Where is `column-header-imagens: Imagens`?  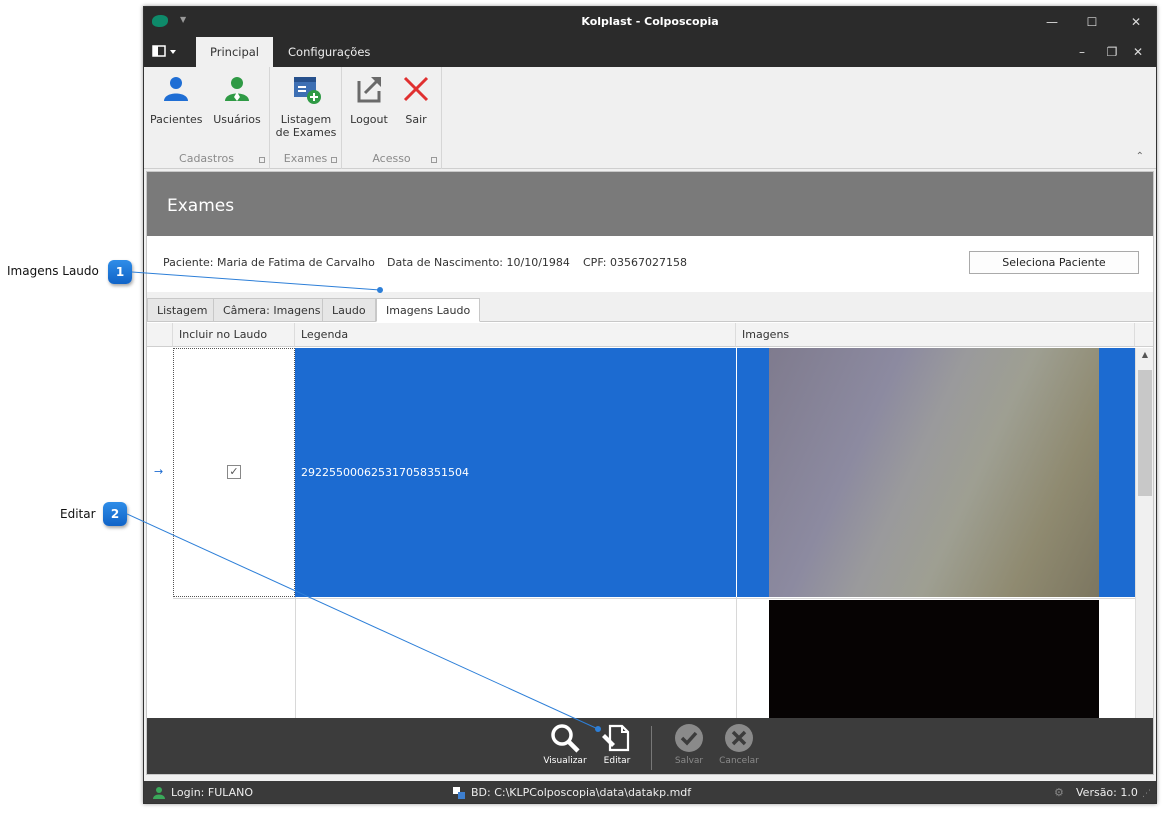 column-header-imagens: Imagens is located at coordinates (935, 335).